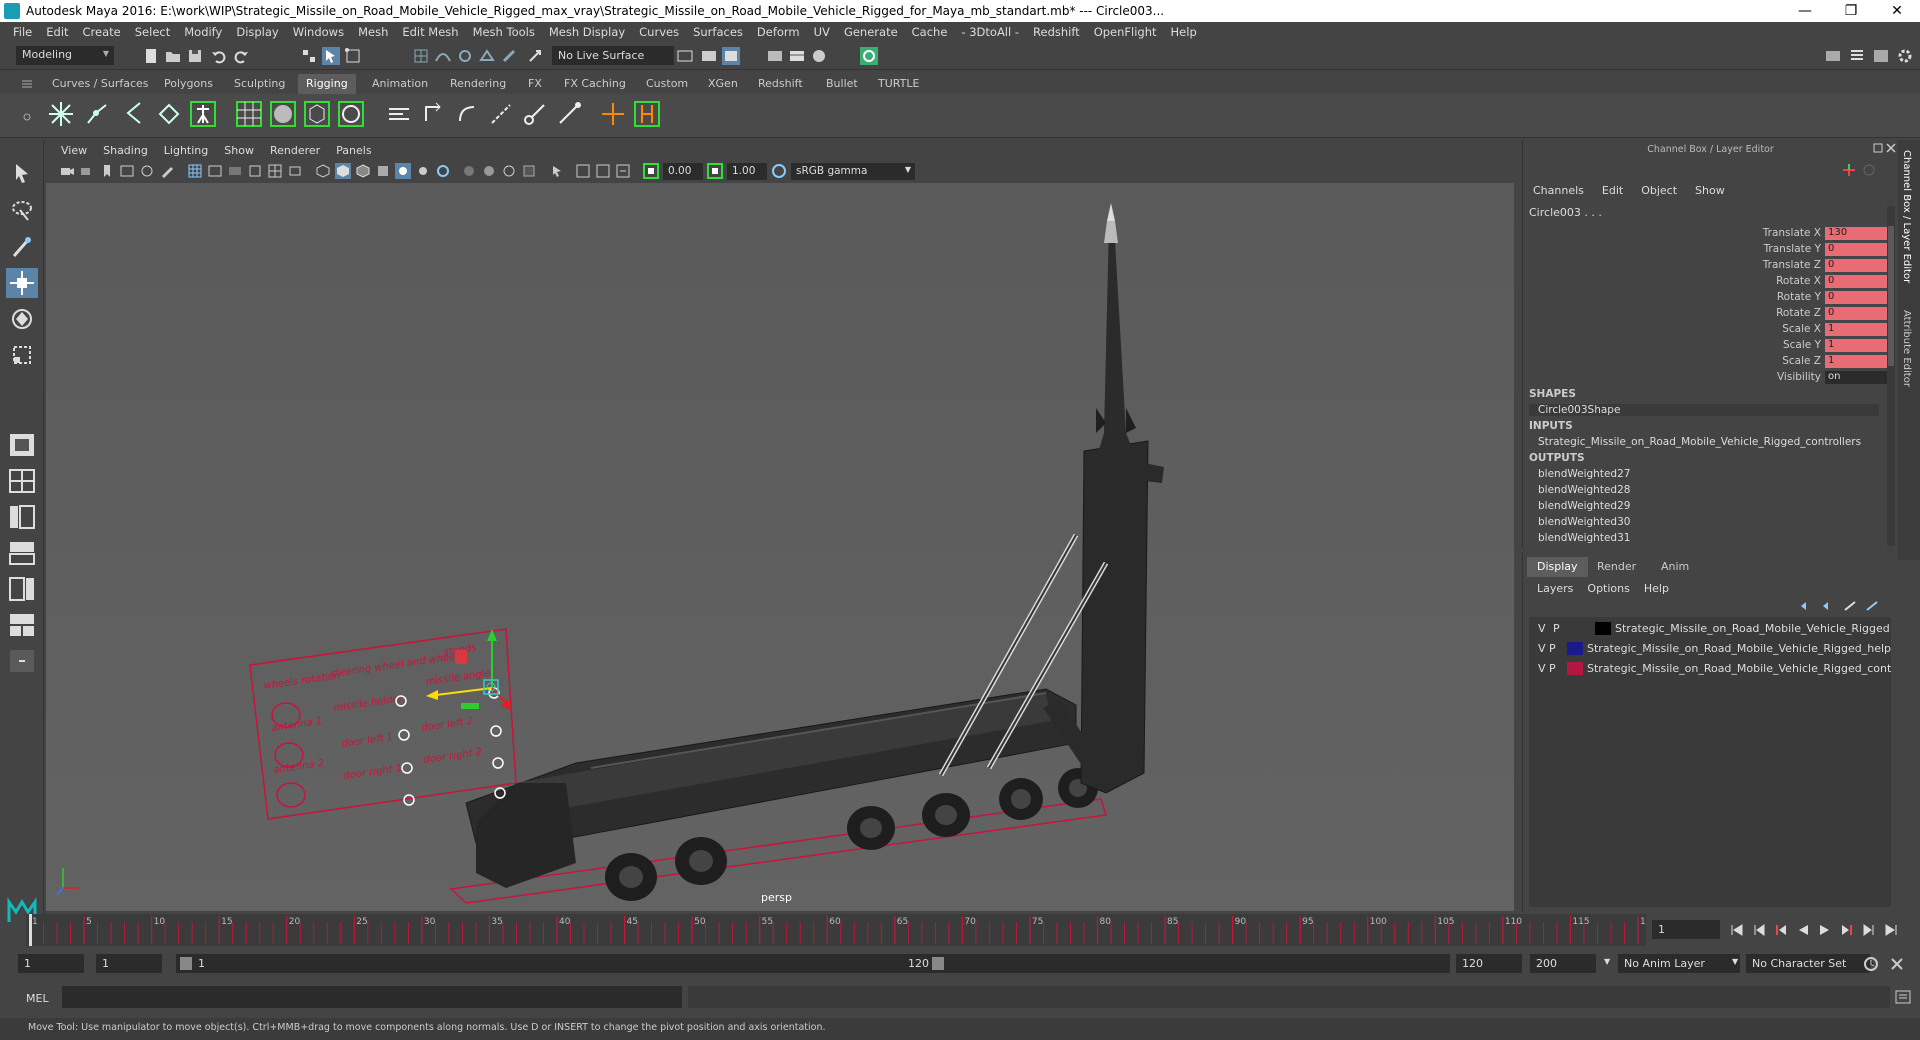 The image size is (1920, 1040). I want to click on channel-box-menu-object: Object, so click(1659, 190).